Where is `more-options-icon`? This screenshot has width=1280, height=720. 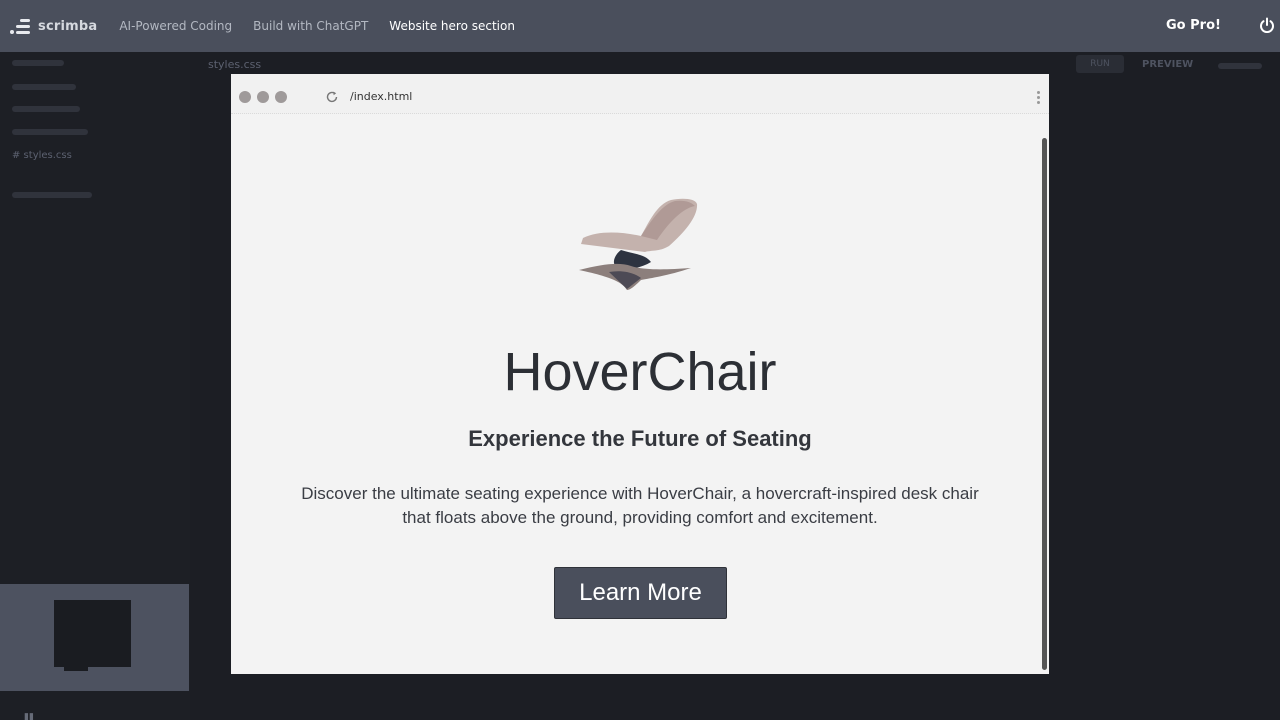 more-options-icon is located at coordinates (1039, 98).